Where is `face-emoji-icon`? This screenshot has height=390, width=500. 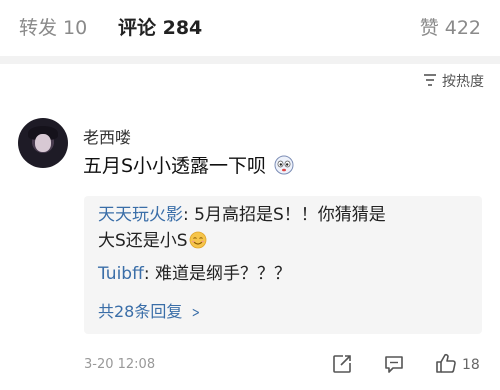
face-emoji-icon is located at coordinates (284, 165).